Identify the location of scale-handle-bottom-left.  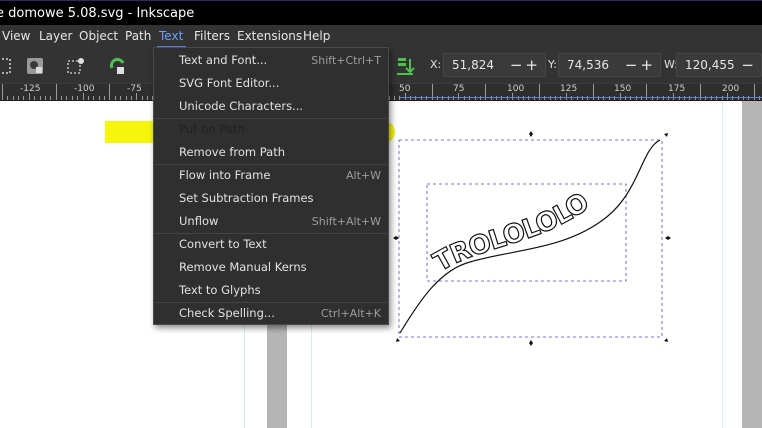
(398, 340).